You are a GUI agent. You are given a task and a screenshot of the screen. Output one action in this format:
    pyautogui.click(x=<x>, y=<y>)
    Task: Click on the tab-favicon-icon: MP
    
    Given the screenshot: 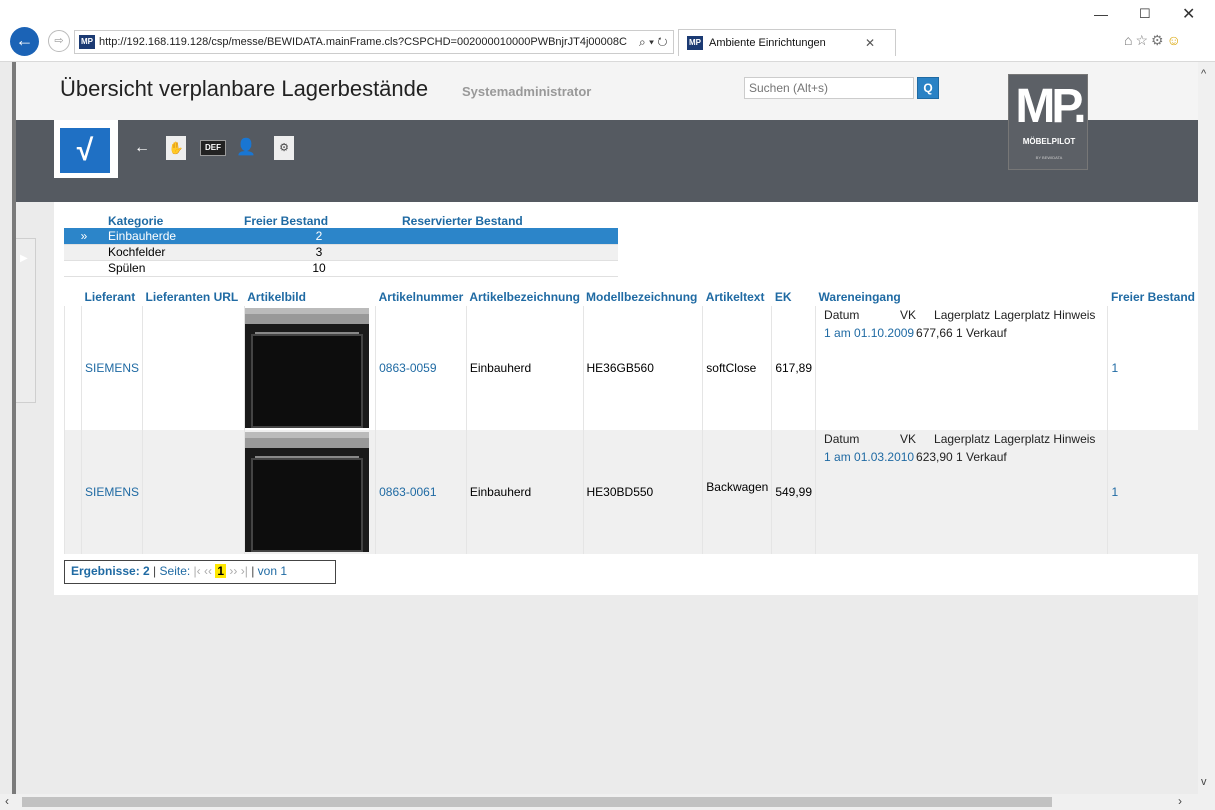 What is the action you would take?
    pyautogui.click(x=695, y=43)
    